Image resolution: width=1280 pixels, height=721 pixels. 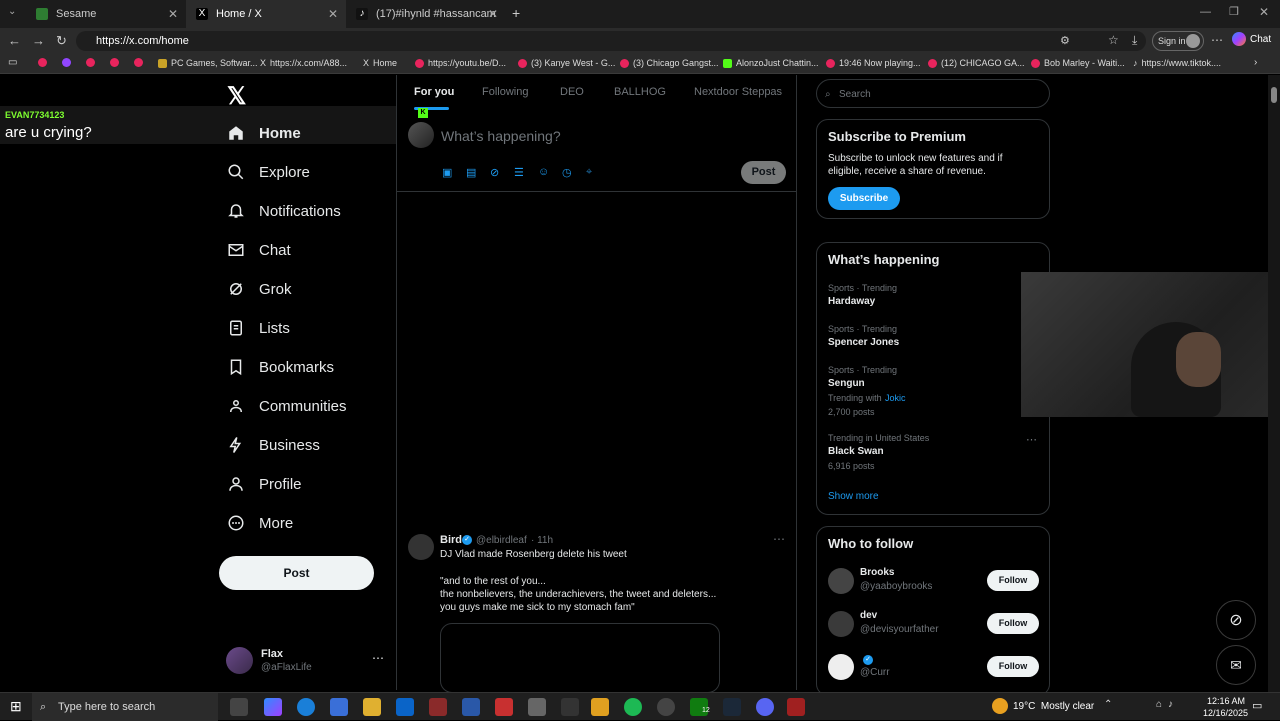 What do you see at coordinates (1274, 95) in the screenshot?
I see `scroll-thumb` at bounding box center [1274, 95].